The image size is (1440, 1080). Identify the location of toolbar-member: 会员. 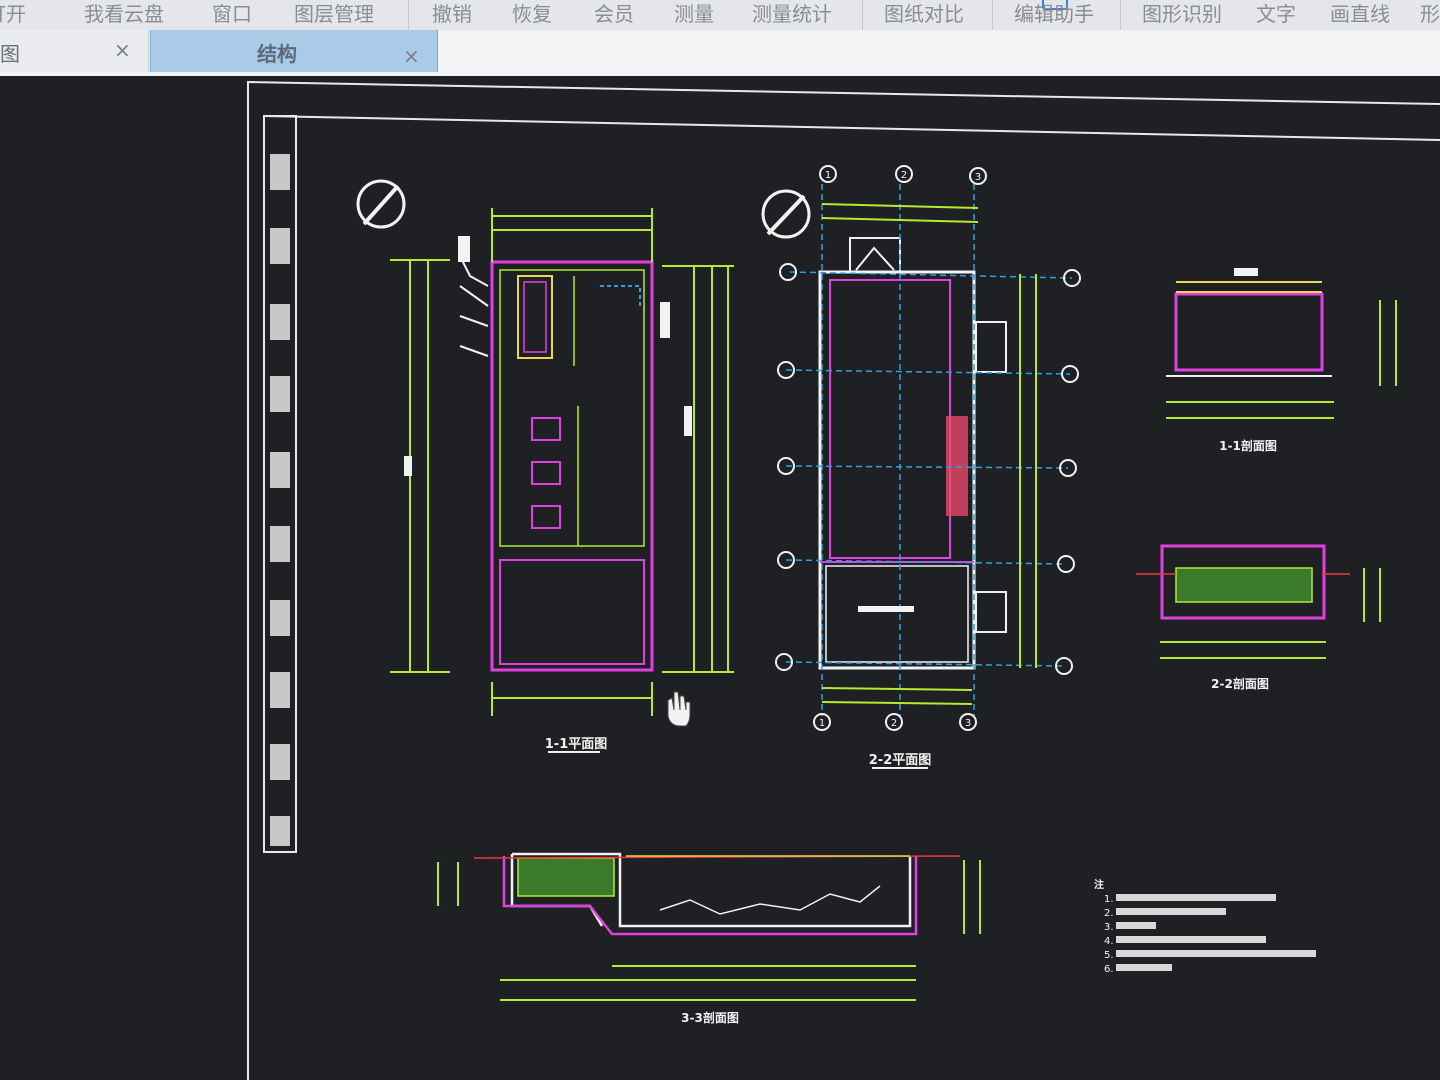
(614, 13).